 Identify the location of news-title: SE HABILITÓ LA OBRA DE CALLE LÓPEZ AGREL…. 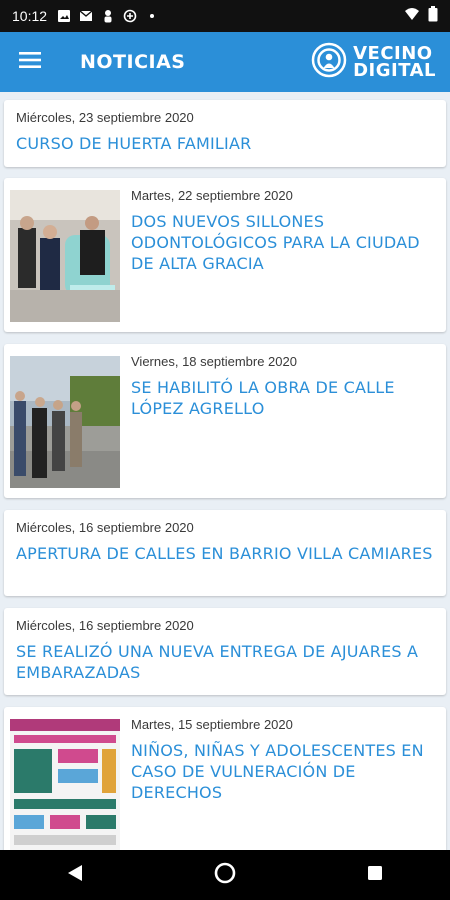
(263, 398).